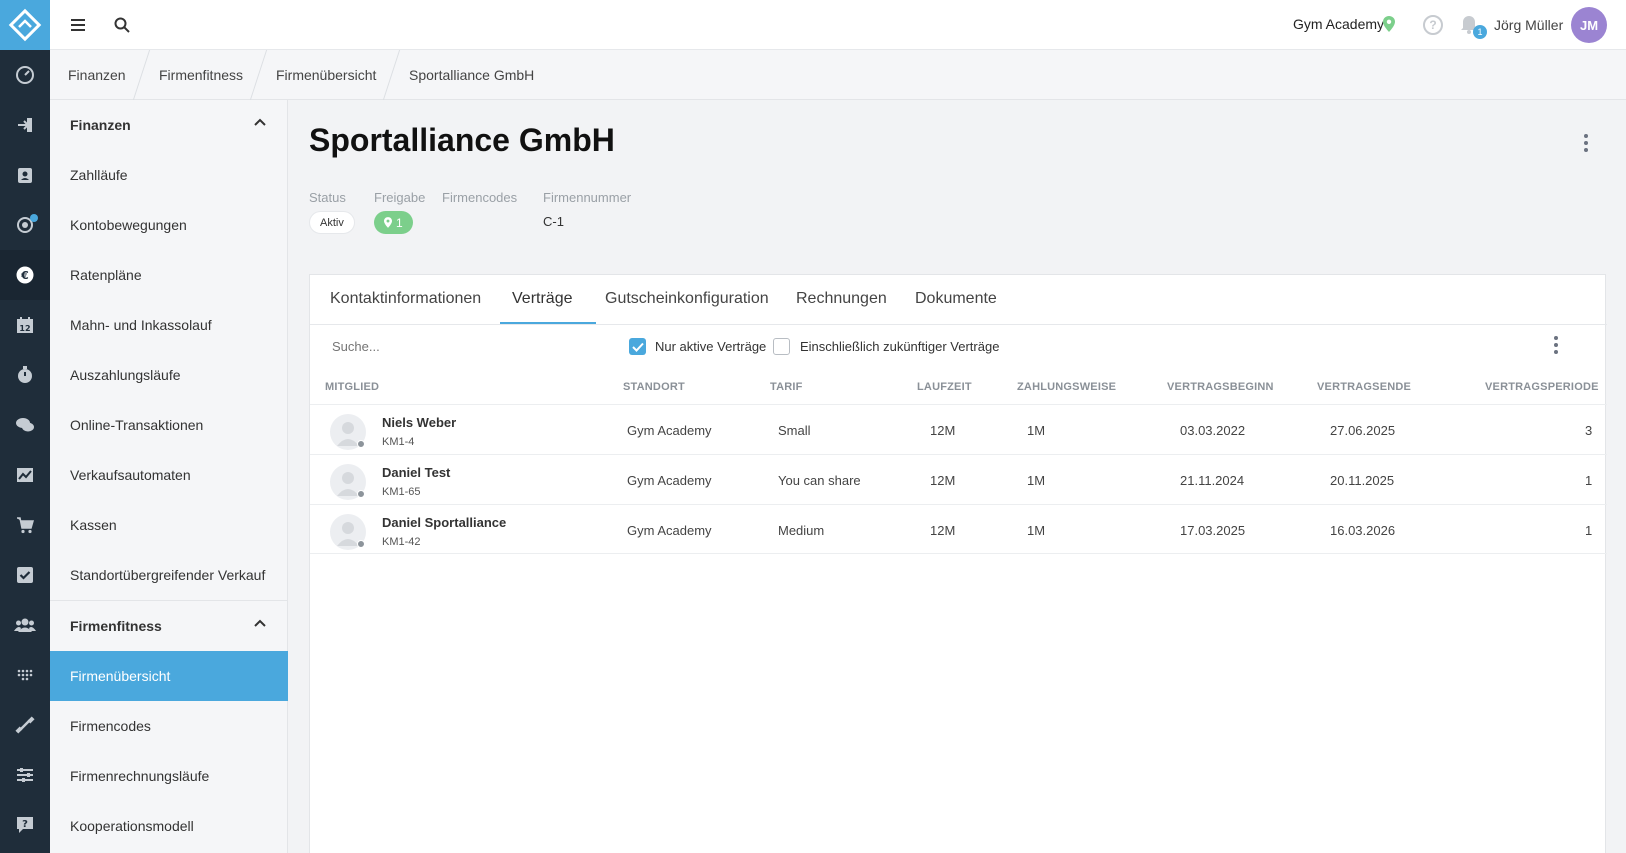 This screenshot has width=1626, height=853. What do you see at coordinates (1213, 430) in the screenshot?
I see `cell-vertragsbeginn: 03.03.2022` at bounding box center [1213, 430].